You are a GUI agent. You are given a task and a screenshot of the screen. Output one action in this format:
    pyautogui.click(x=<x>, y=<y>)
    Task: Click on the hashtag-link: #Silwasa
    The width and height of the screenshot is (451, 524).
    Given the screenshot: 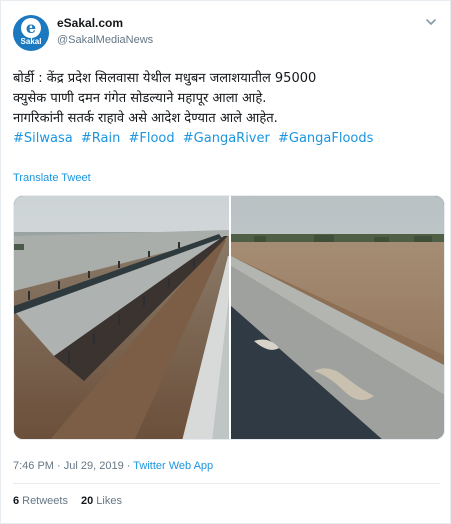 What is the action you would take?
    pyautogui.click(x=43, y=138)
    